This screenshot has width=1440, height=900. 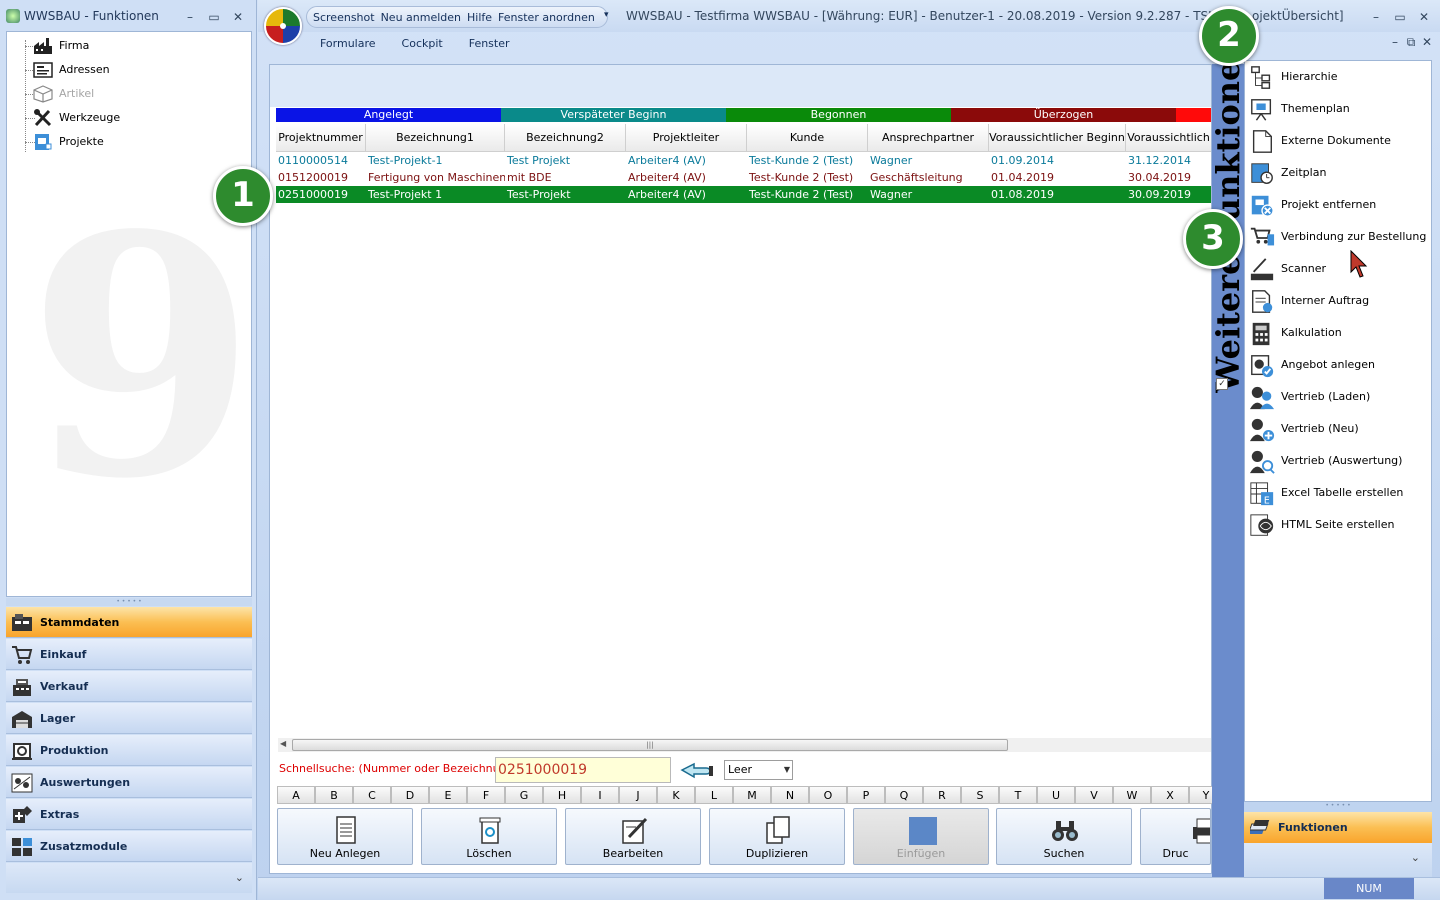 What do you see at coordinates (1303, 429) in the screenshot?
I see `function-item-sales-new: Vertrieb (Neu)` at bounding box center [1303, 429].